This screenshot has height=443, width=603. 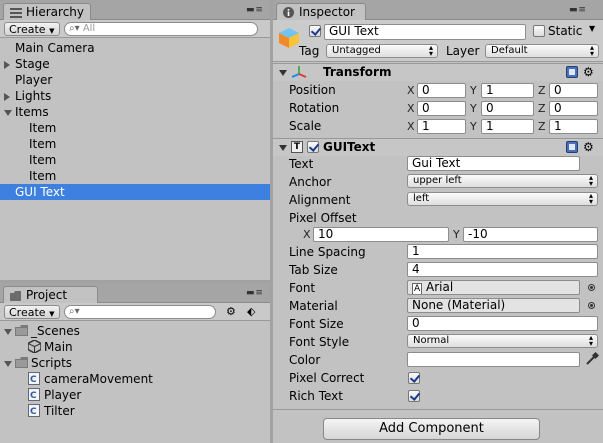 What do you see at coordinates (299, 72) in the screenshot?
I see `transform-axes-icon` at bounding box center [299, 72].